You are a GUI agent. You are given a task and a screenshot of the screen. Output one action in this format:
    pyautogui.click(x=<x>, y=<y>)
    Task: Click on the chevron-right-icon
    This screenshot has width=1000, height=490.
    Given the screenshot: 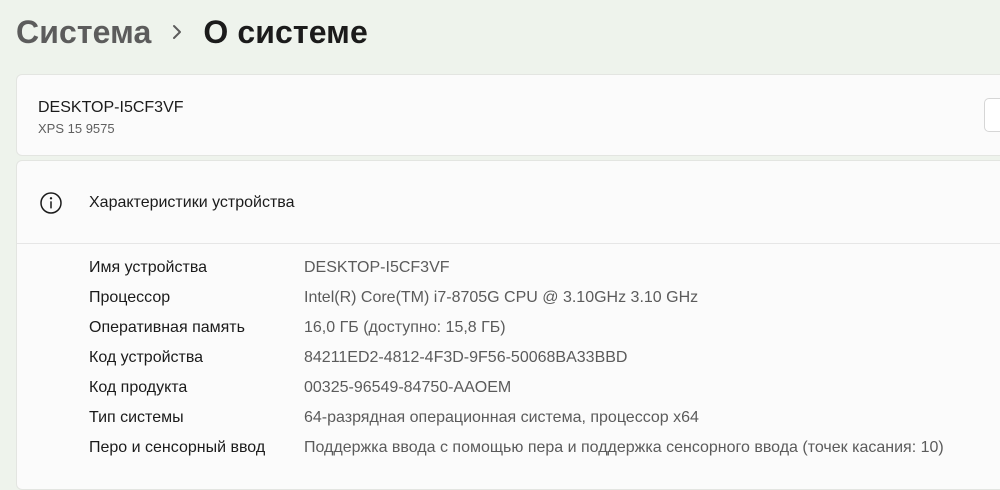 What is the action you would take?
    pyautogui.click(x=177, y=32)
    